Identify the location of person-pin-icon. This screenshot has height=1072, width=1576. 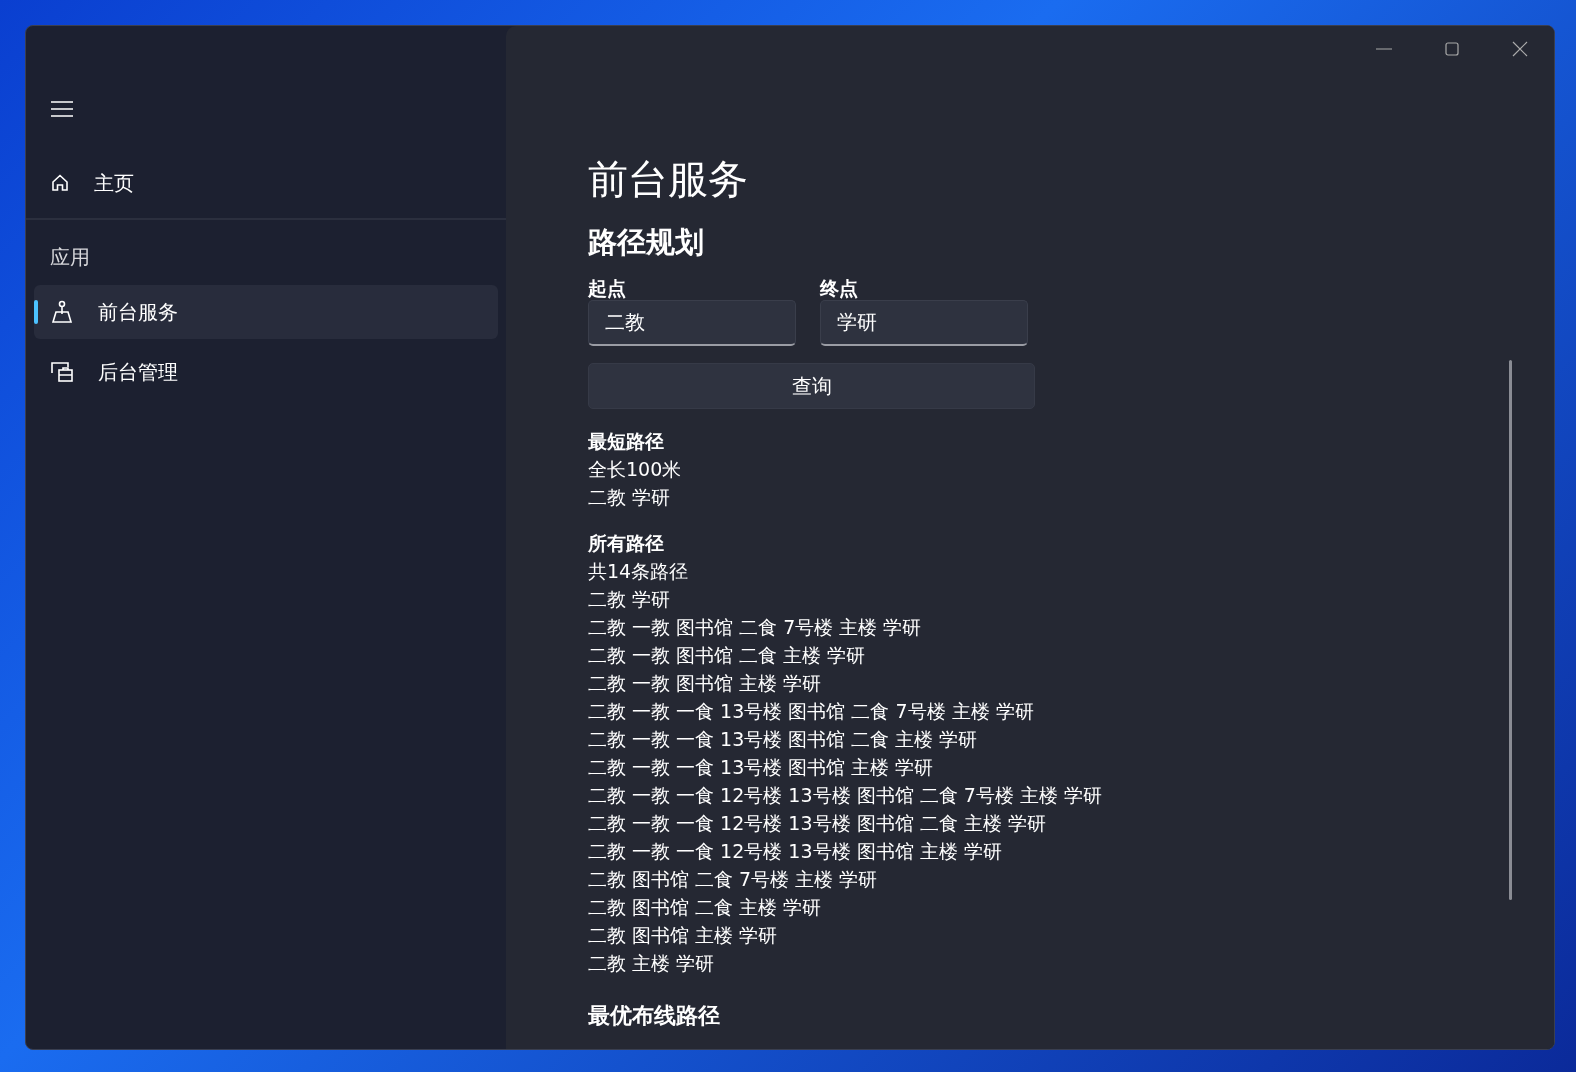
(62, 312).